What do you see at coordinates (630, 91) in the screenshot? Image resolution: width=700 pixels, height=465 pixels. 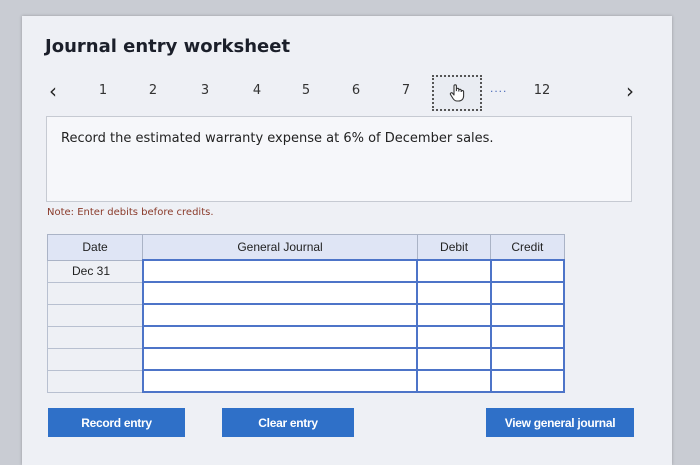 I see `next-arrow-icon: ›` at bounding box center [630, 91].